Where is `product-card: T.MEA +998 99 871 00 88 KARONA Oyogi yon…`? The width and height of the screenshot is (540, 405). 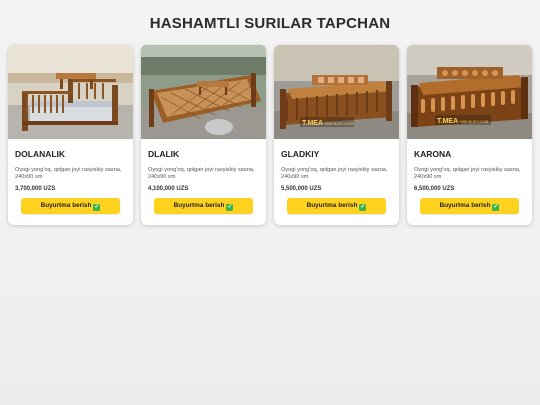
product-card: T.MEA +998 99 871 00 88 KARONA Oyogi yon… is located at coordinates (469, 135).